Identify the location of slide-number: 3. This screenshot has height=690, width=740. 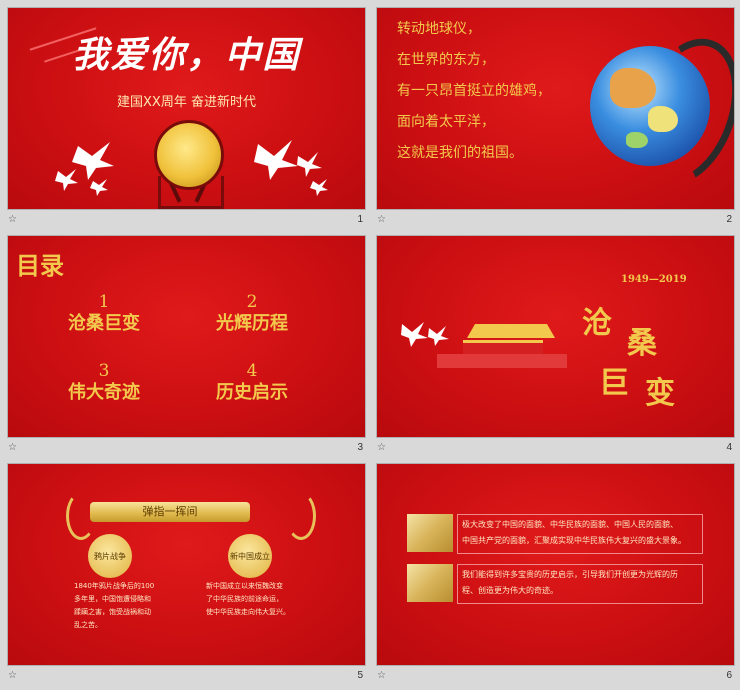
(360, 447).